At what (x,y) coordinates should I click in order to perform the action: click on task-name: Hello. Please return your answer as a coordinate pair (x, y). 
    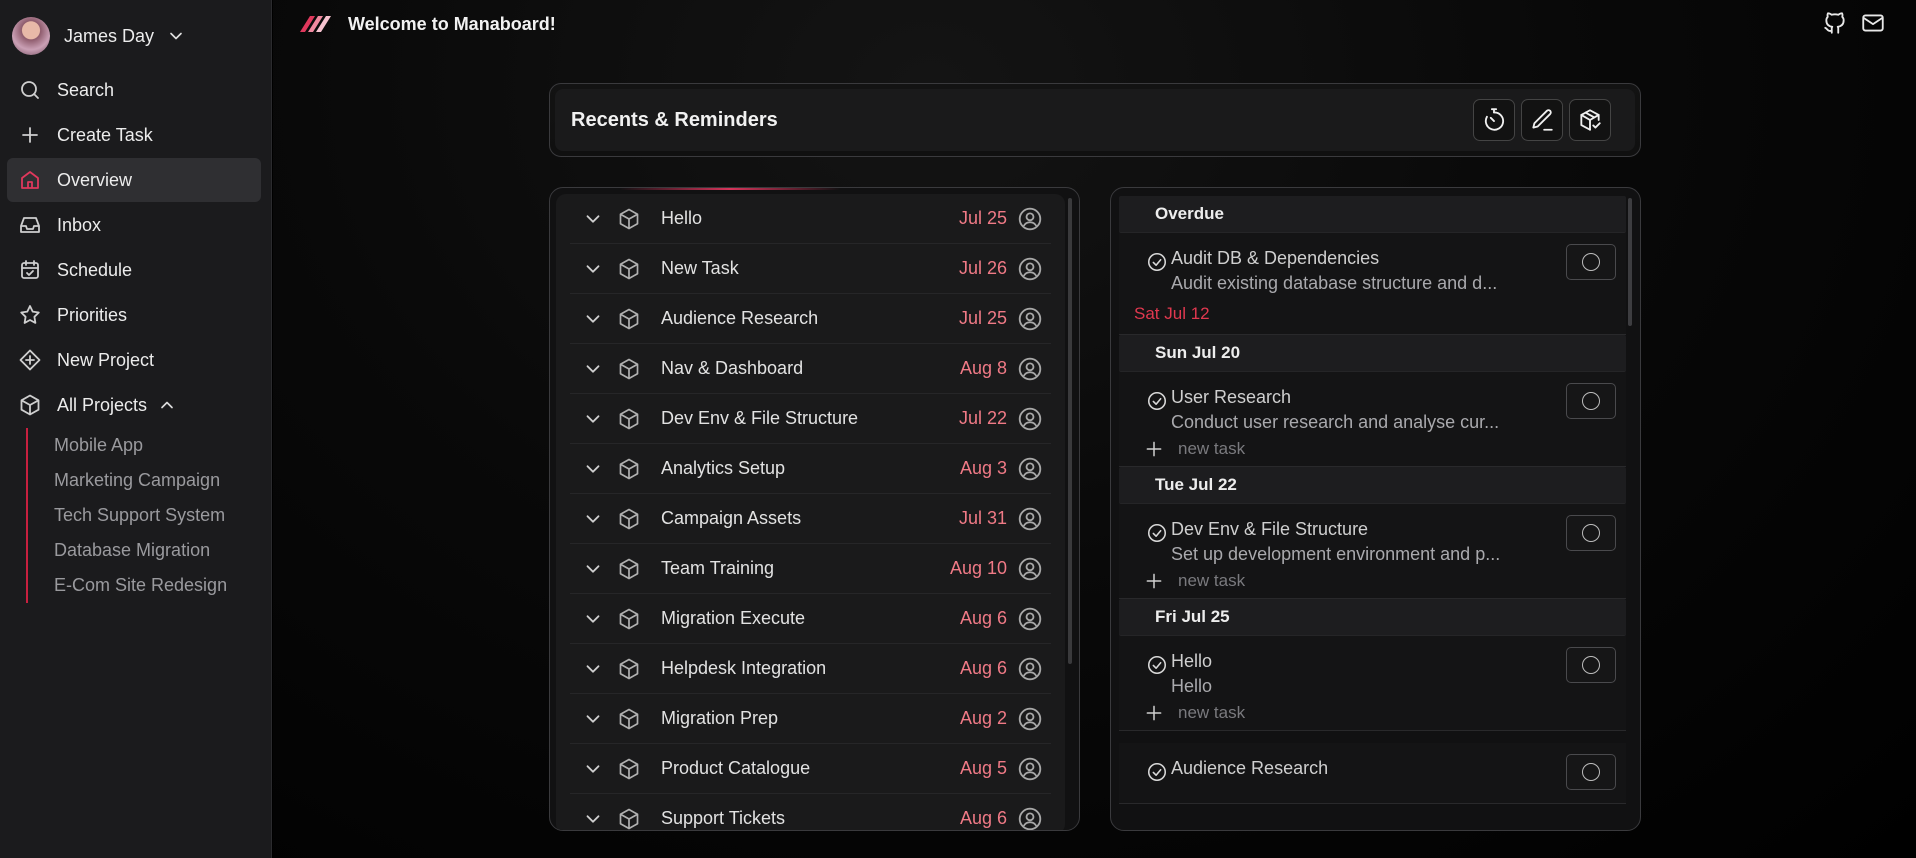
    Looking at the image, I should click on (682, 218).